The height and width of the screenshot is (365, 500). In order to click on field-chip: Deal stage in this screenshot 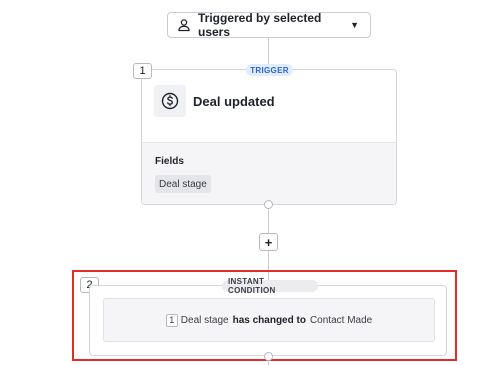, I will do `click(183, 184)`.